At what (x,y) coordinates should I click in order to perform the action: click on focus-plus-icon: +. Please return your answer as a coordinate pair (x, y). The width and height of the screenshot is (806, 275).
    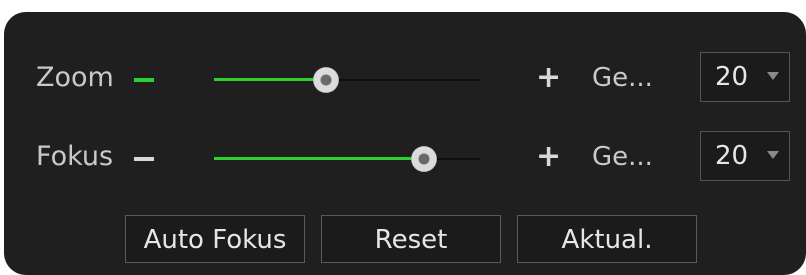
    Looking at the image, I should click on (548, 157).